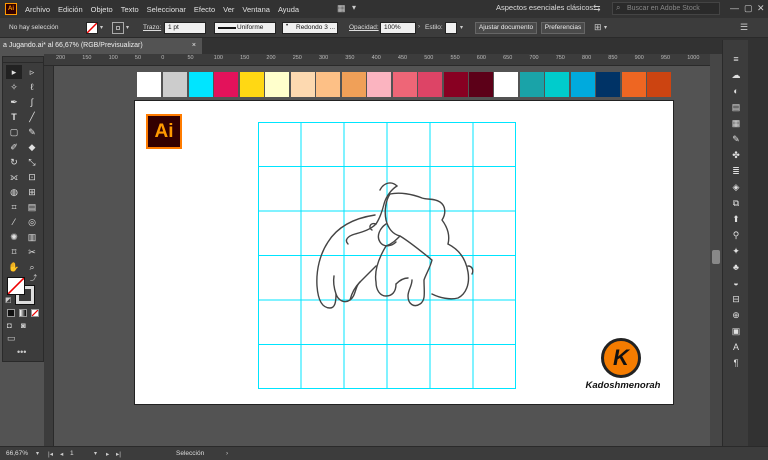 The image size is (768, 460). Describe the element at coordinates (736, 203) in the screenshot. I see `artboards-panel-icon: ⧉` at that location.